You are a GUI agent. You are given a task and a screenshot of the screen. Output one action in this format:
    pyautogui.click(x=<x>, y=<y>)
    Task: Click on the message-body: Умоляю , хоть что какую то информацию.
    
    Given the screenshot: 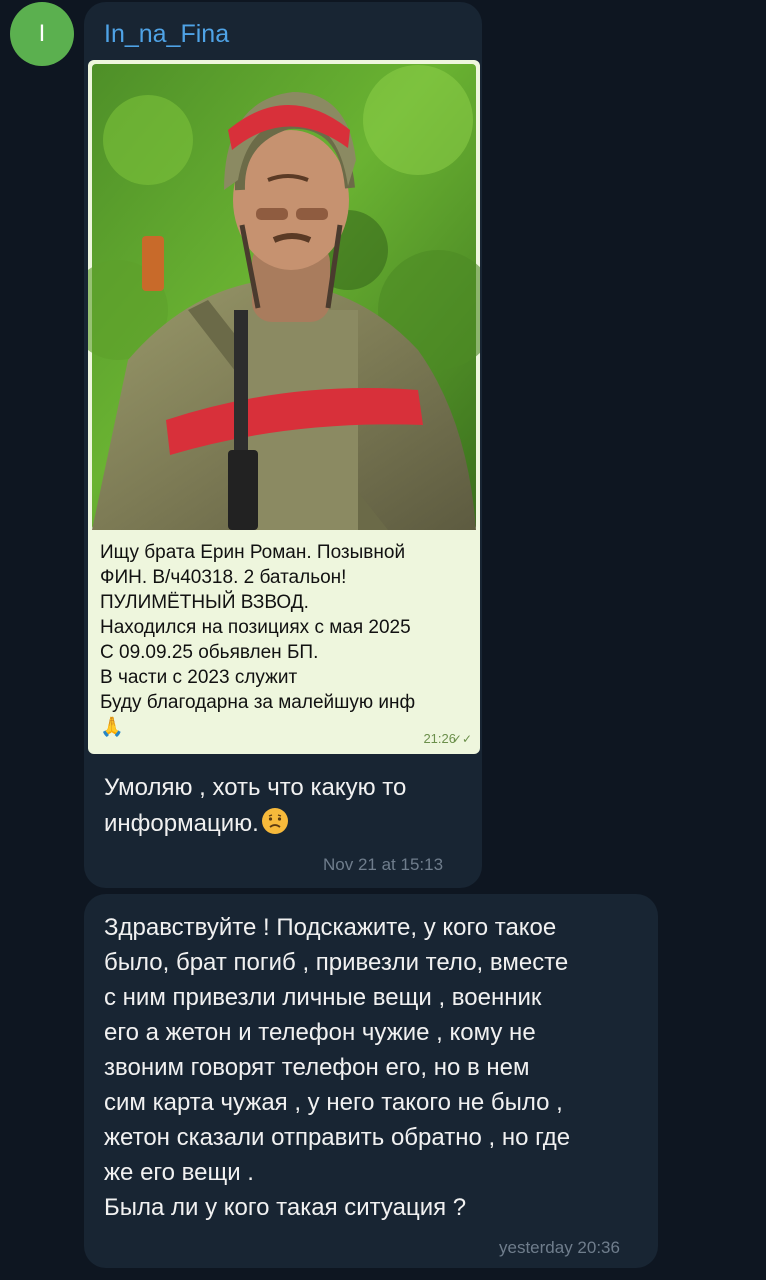 What is the action you would take?
    pyautogui.click(x=255, y=805)
    